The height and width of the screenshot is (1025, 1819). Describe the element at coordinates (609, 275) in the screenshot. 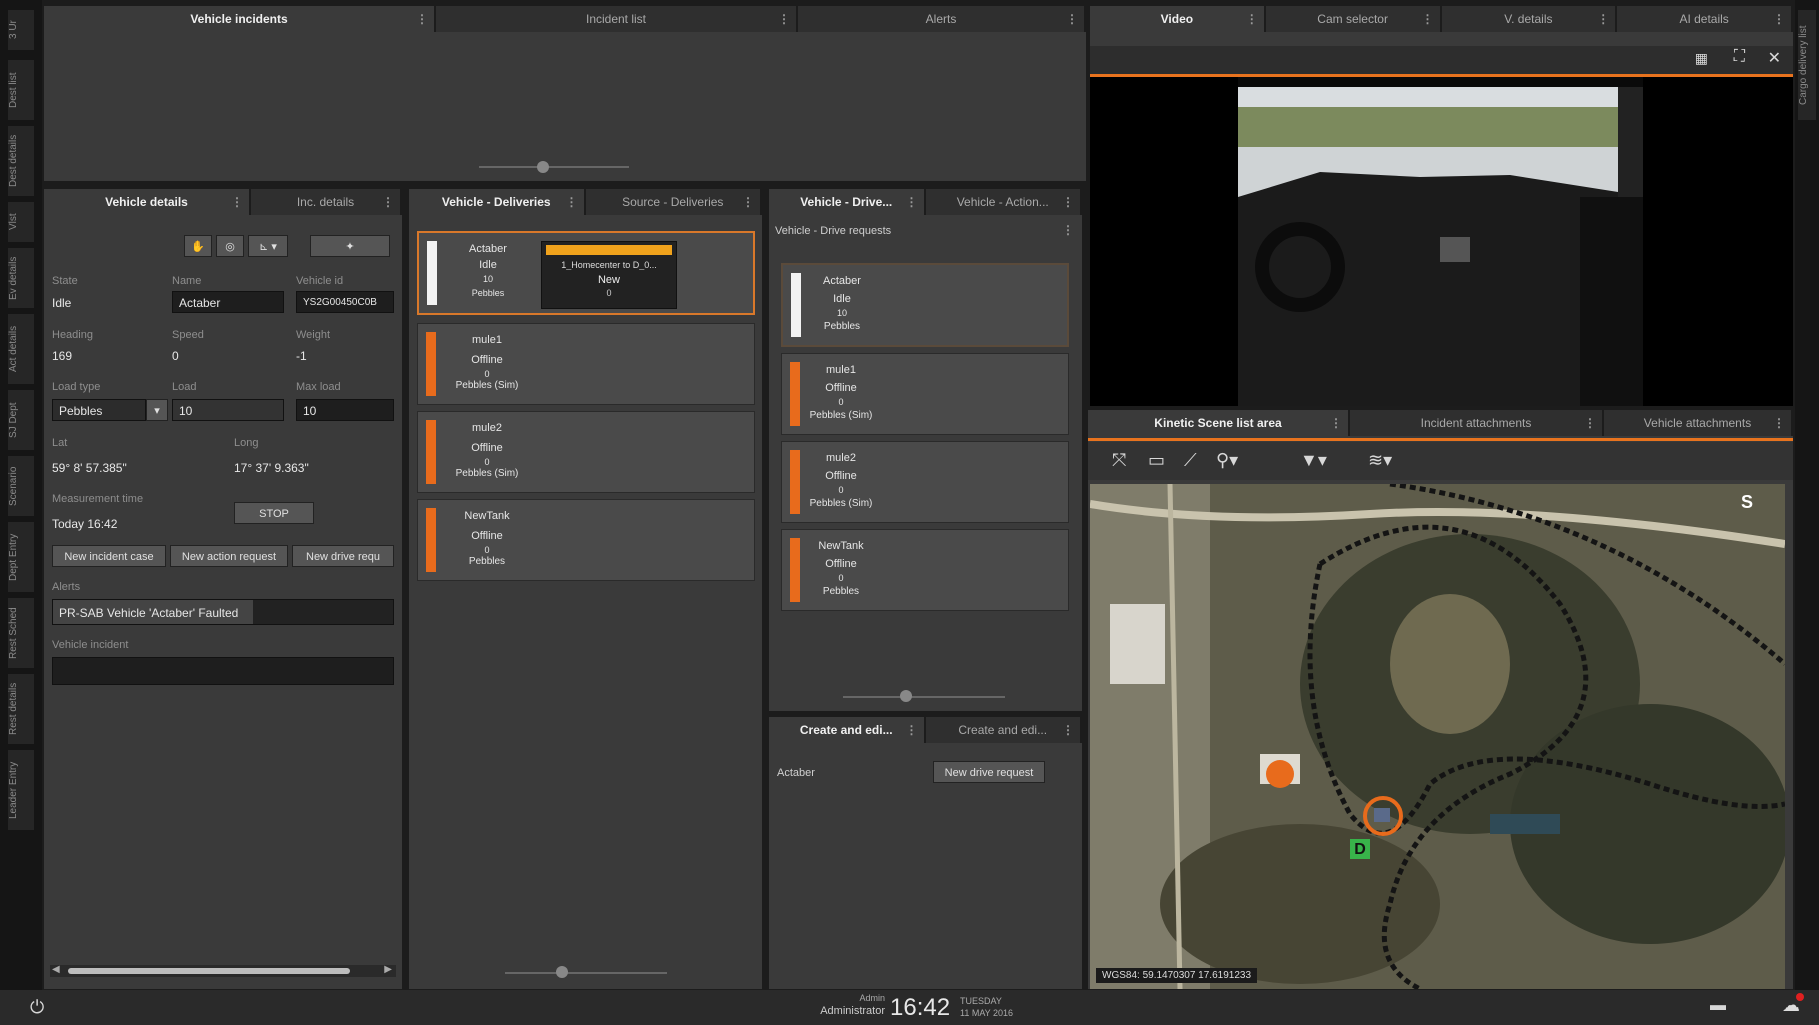

I see `delivery-order-card: 1_Homecenter to D_0... New 0` at that location.